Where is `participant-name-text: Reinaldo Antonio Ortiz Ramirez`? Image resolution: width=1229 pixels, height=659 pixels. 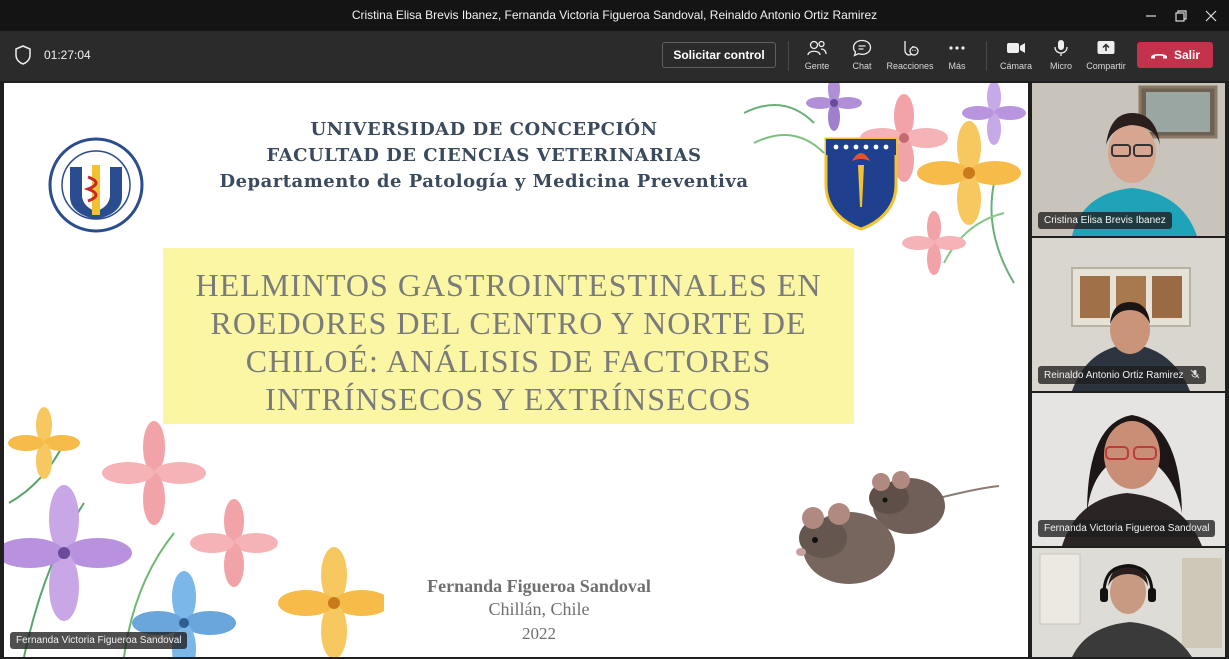
participant-name-text: Reinaldo Antonio Ortiz Ramirez is located at coordinates (1114, 375).